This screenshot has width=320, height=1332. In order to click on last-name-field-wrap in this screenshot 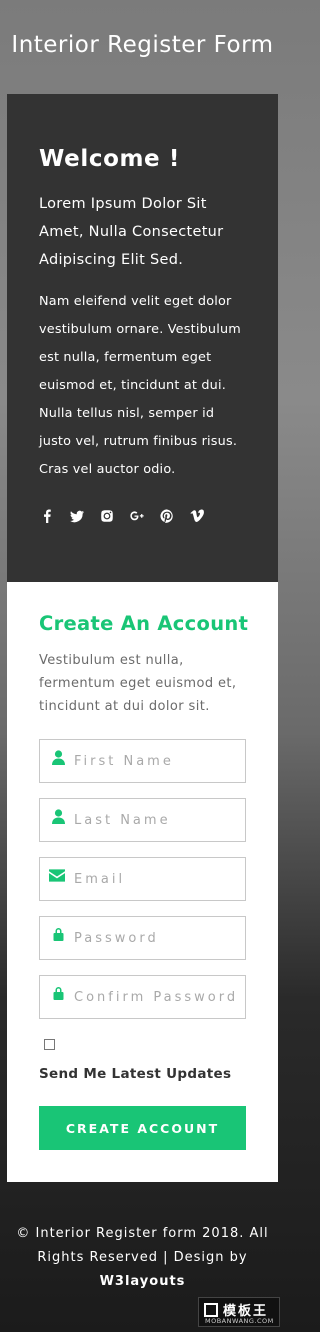, I will do `click(142, 820)`.